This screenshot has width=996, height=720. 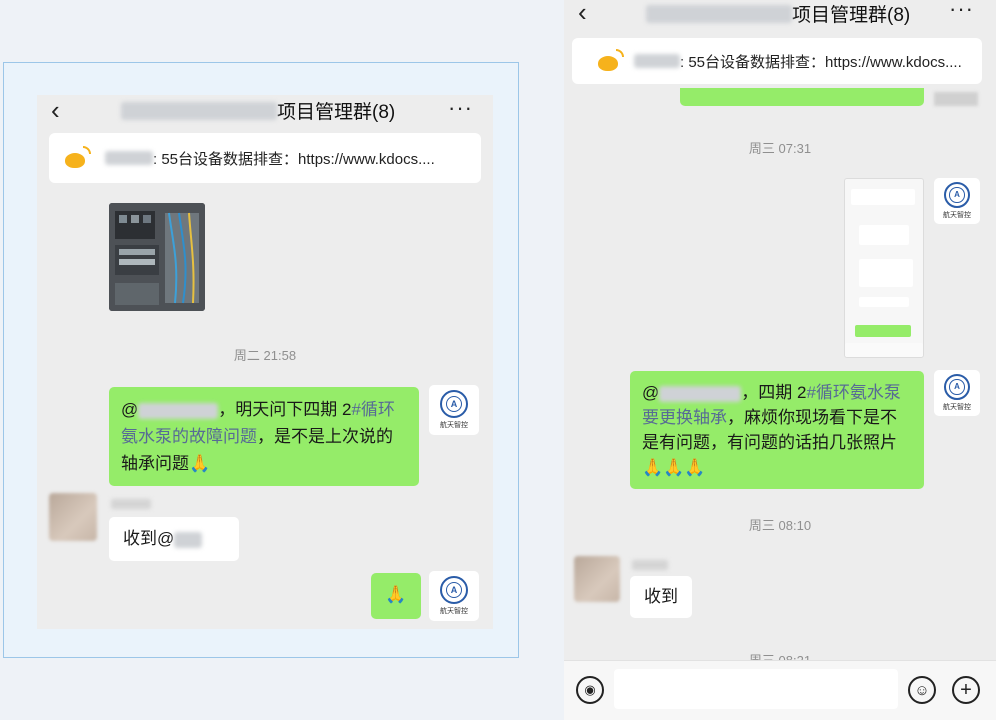 I want to click on avatar-partial, so click(x=956, y=99).